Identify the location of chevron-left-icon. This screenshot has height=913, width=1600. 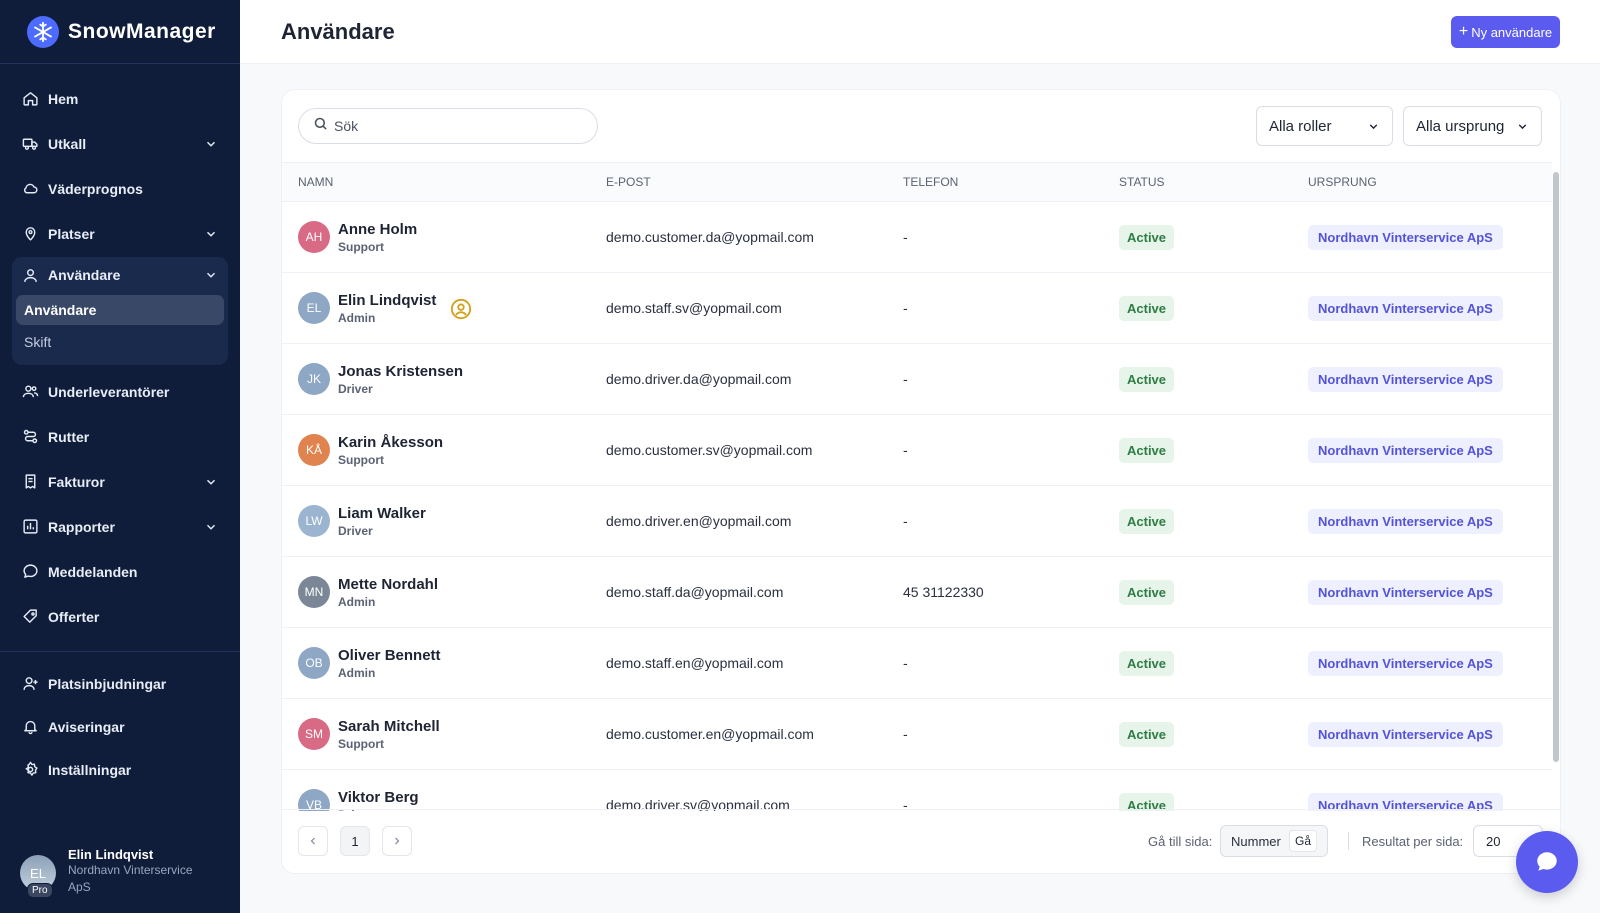
(312, 841).